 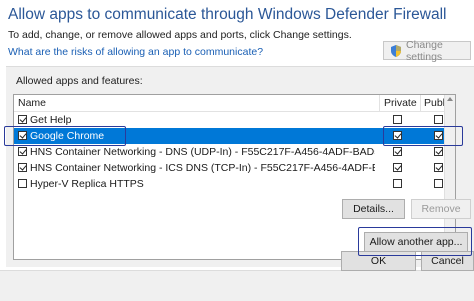 What do you see at coordinates (396, 50) in the screenshot?
I see `uac-shield-icon` at bounding box center [396, 50].